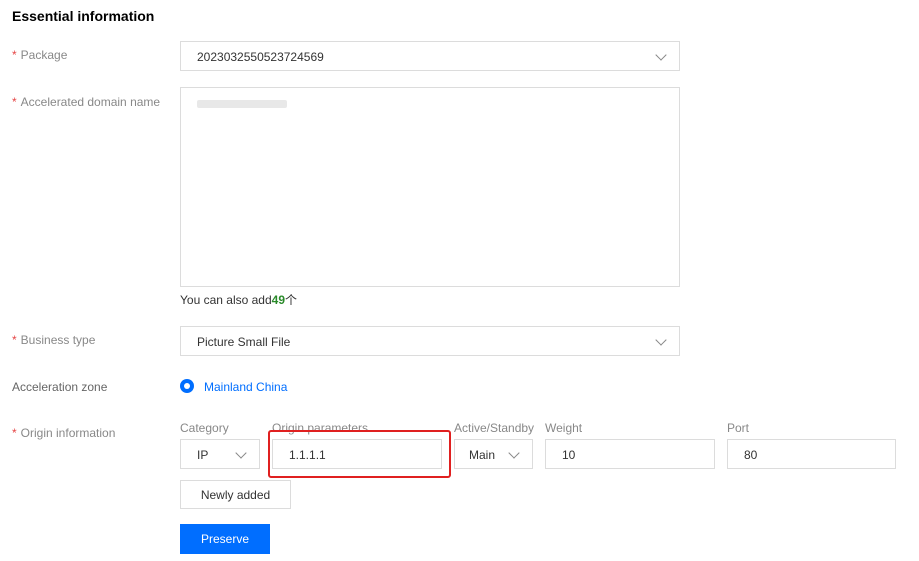 This screenshot has height=561, width=919. What do you see at coordinates (54, 340) in the screenshot?
I see `business-type-label: * Business type` at bounding box center [54, 340].